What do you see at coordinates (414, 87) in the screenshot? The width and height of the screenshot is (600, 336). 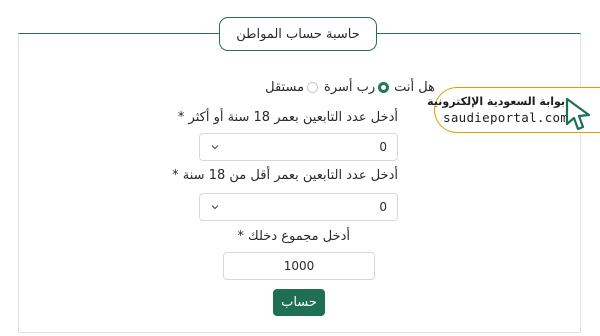 I see `account-type-question: هل أنت` at bounding box center [414, 87].